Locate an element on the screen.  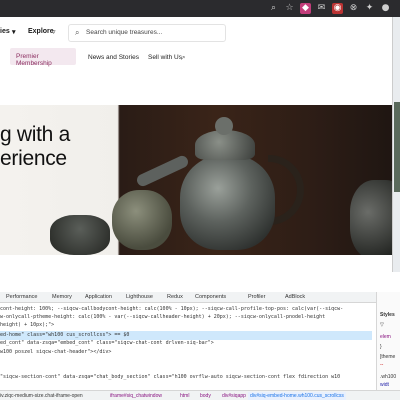
devtools-tab-adblock: AdBlock is located at coordinates (295, 297).